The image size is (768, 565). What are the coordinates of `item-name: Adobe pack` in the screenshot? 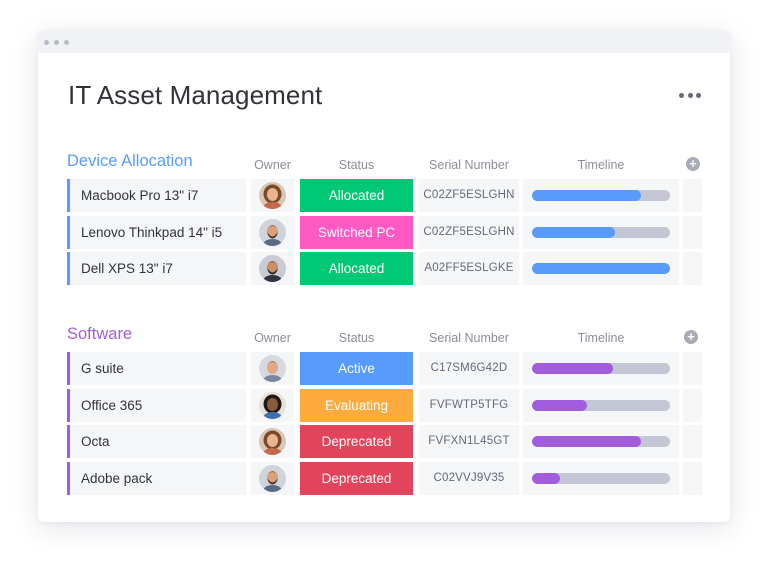 It's located at (117, 478).